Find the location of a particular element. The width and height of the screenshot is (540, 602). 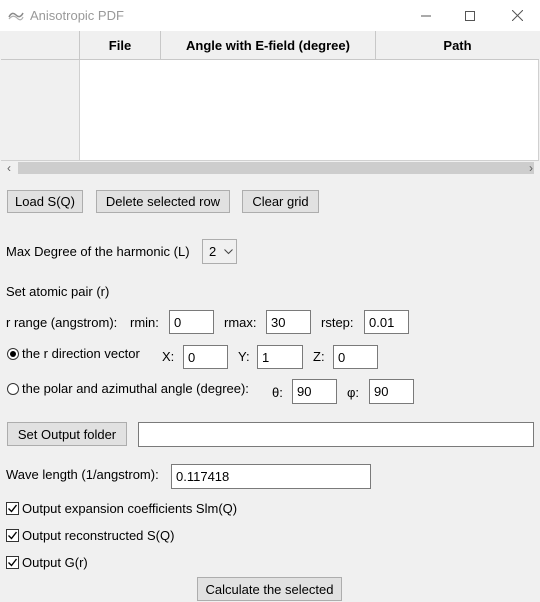

column-header-angle: Angle with E-field (degree) is located at coordinates (268, 45).